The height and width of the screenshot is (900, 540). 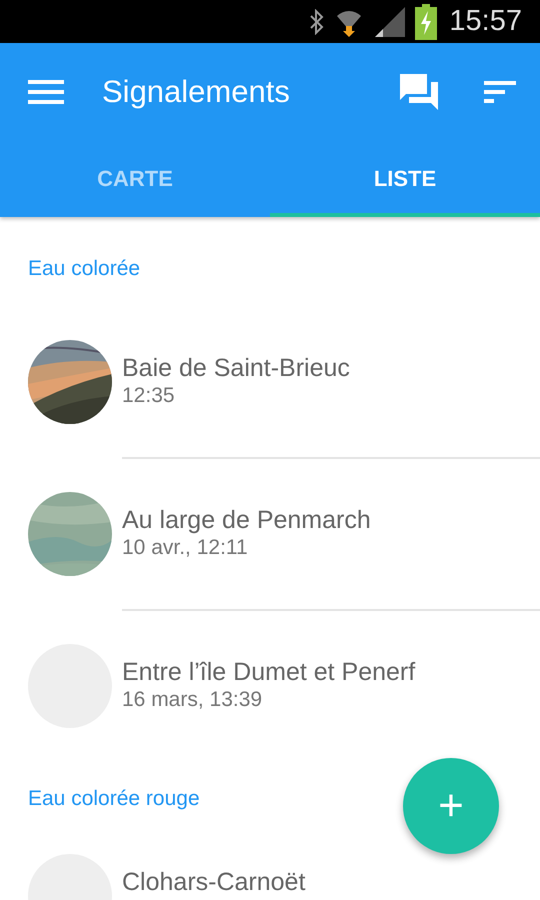 I want to click on report-time: 16 mars, 13:39, so click(x=193, y=700).